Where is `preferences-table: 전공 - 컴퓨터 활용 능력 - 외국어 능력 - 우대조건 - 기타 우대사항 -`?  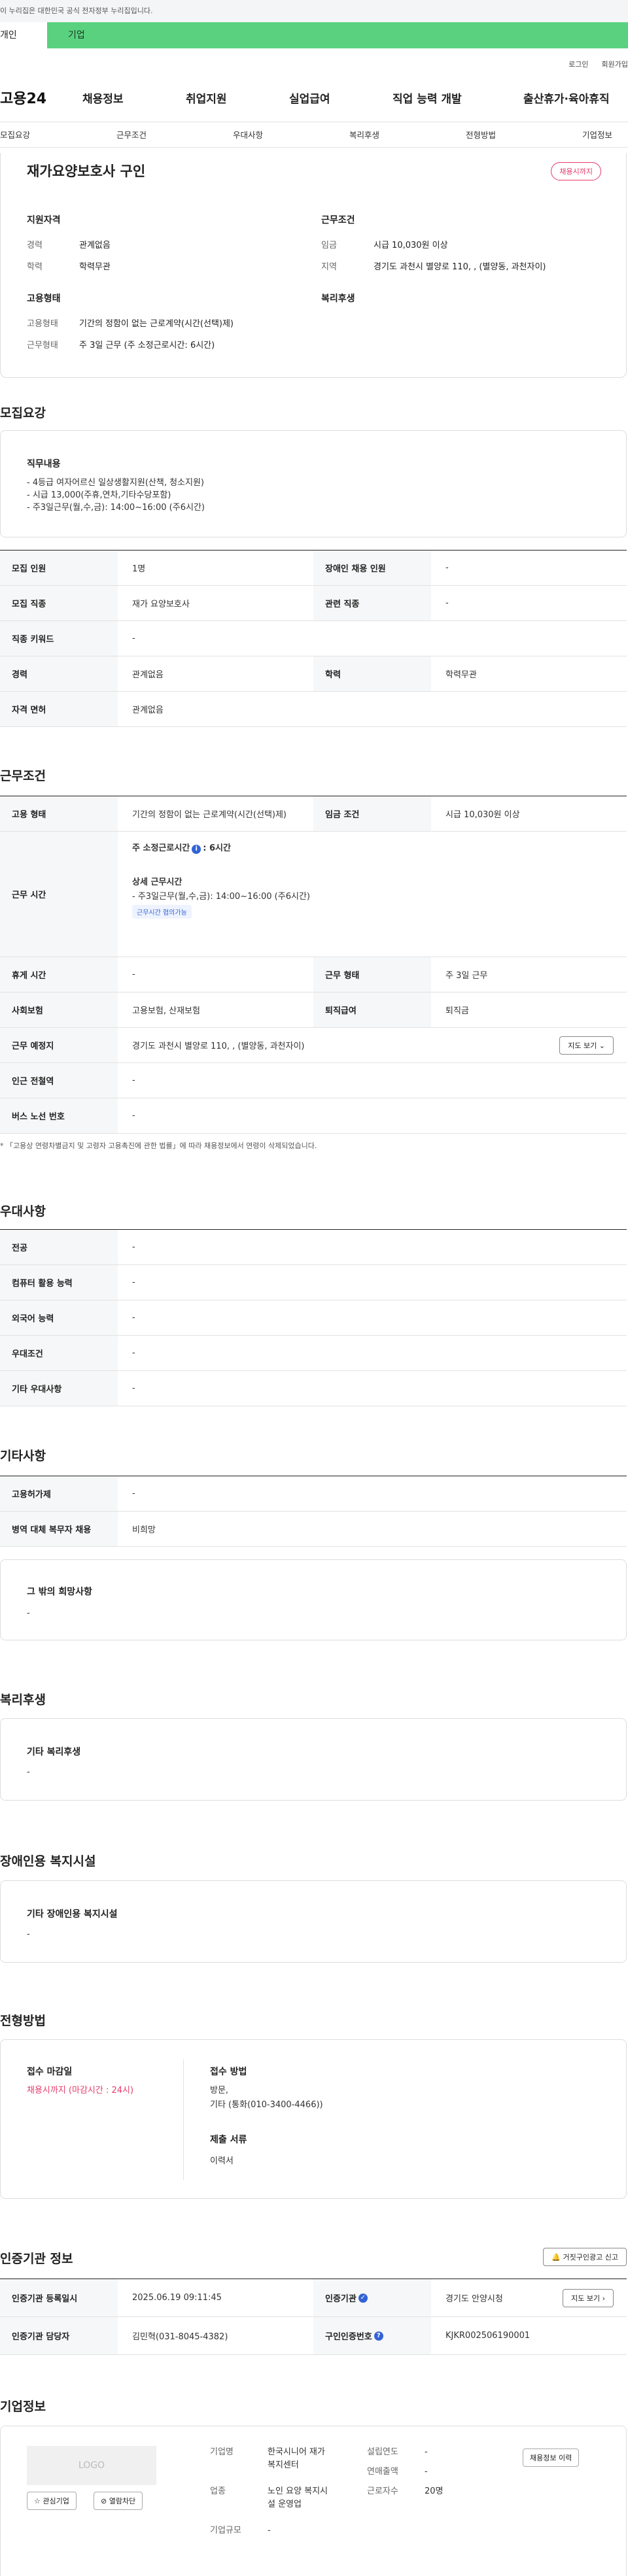 preferences-table: 전공 - 컴퓨터 활용 능력 - 외국어 능력 - 우대조건 - 기타 우대사항 - is located at coordinates (313, 1317).